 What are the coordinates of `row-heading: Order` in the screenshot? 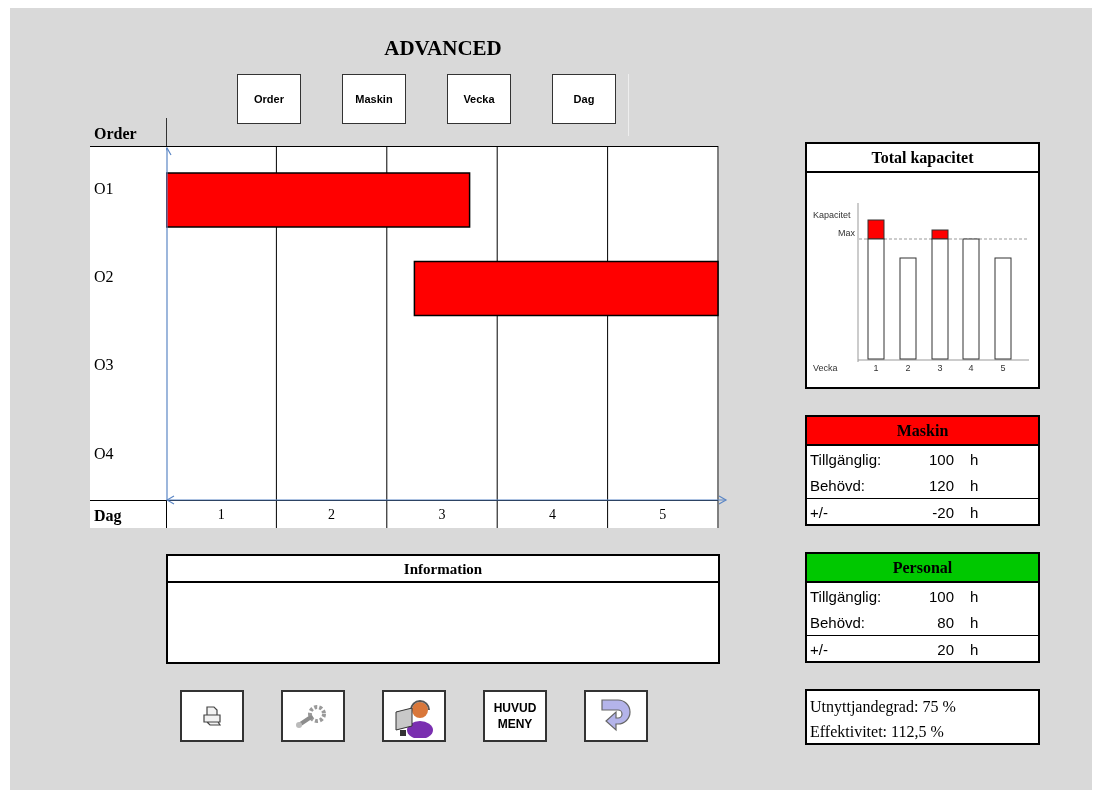 It's located at (115, 134).